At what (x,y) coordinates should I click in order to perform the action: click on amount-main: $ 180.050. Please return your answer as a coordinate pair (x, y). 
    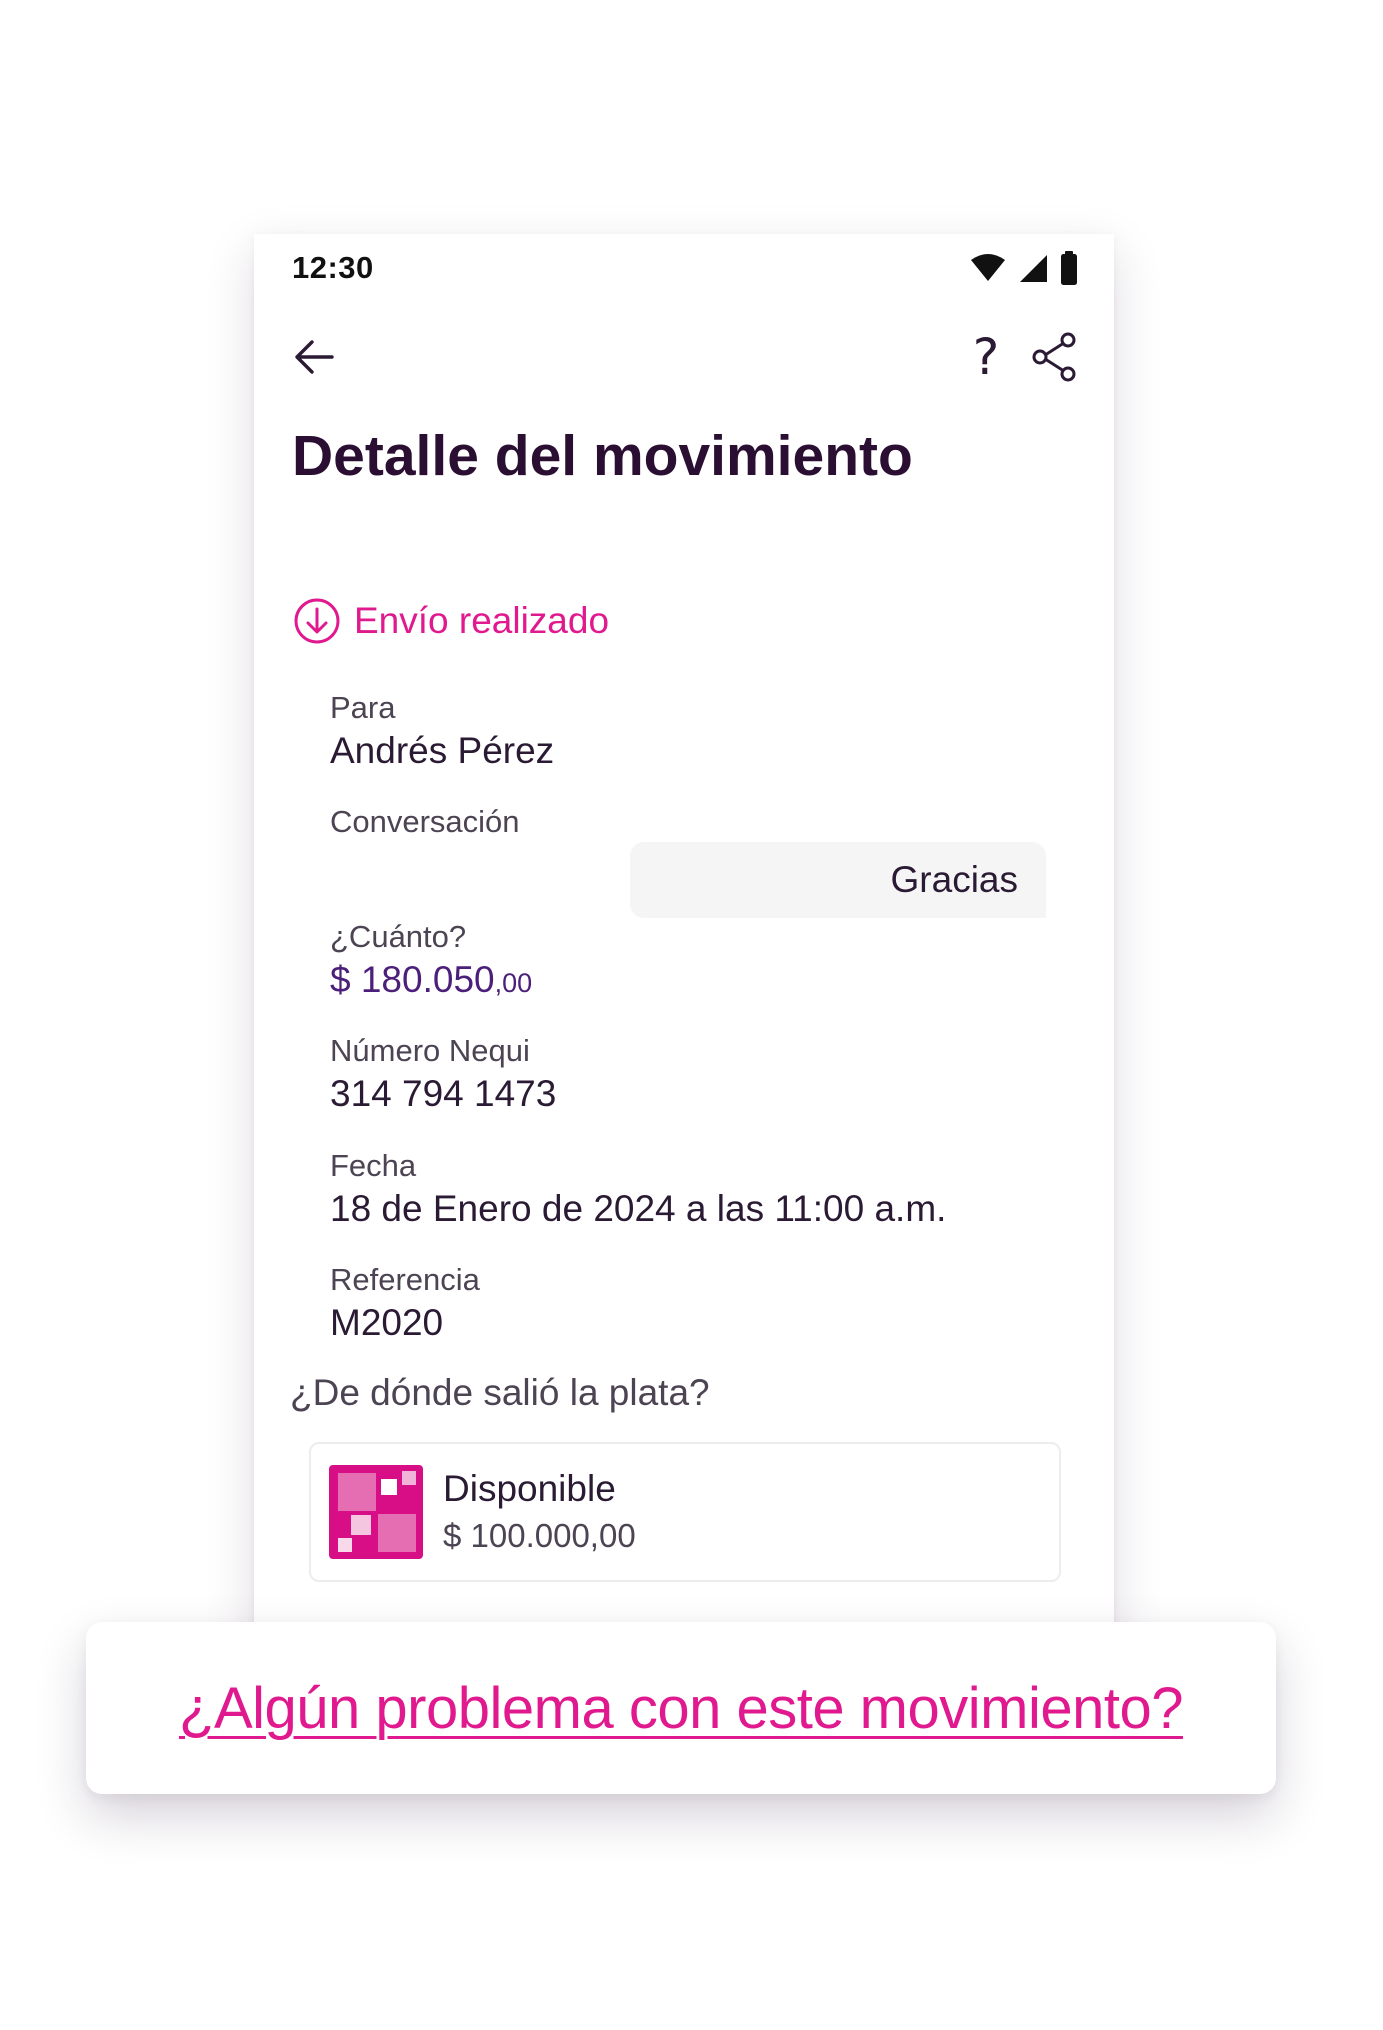
    Looking at the image, I should click on (412, 979).